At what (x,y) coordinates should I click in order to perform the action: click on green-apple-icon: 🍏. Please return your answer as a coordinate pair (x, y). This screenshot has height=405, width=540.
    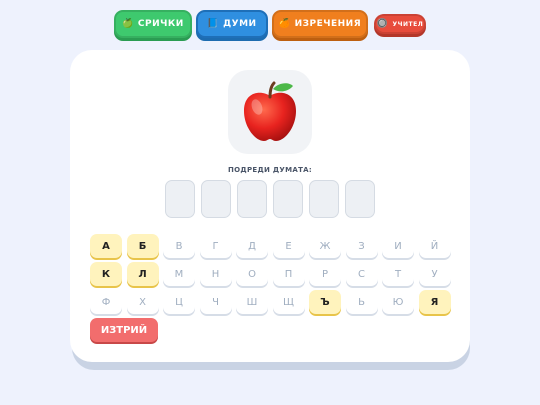
    Looking at the image, I should click on (128, 24).